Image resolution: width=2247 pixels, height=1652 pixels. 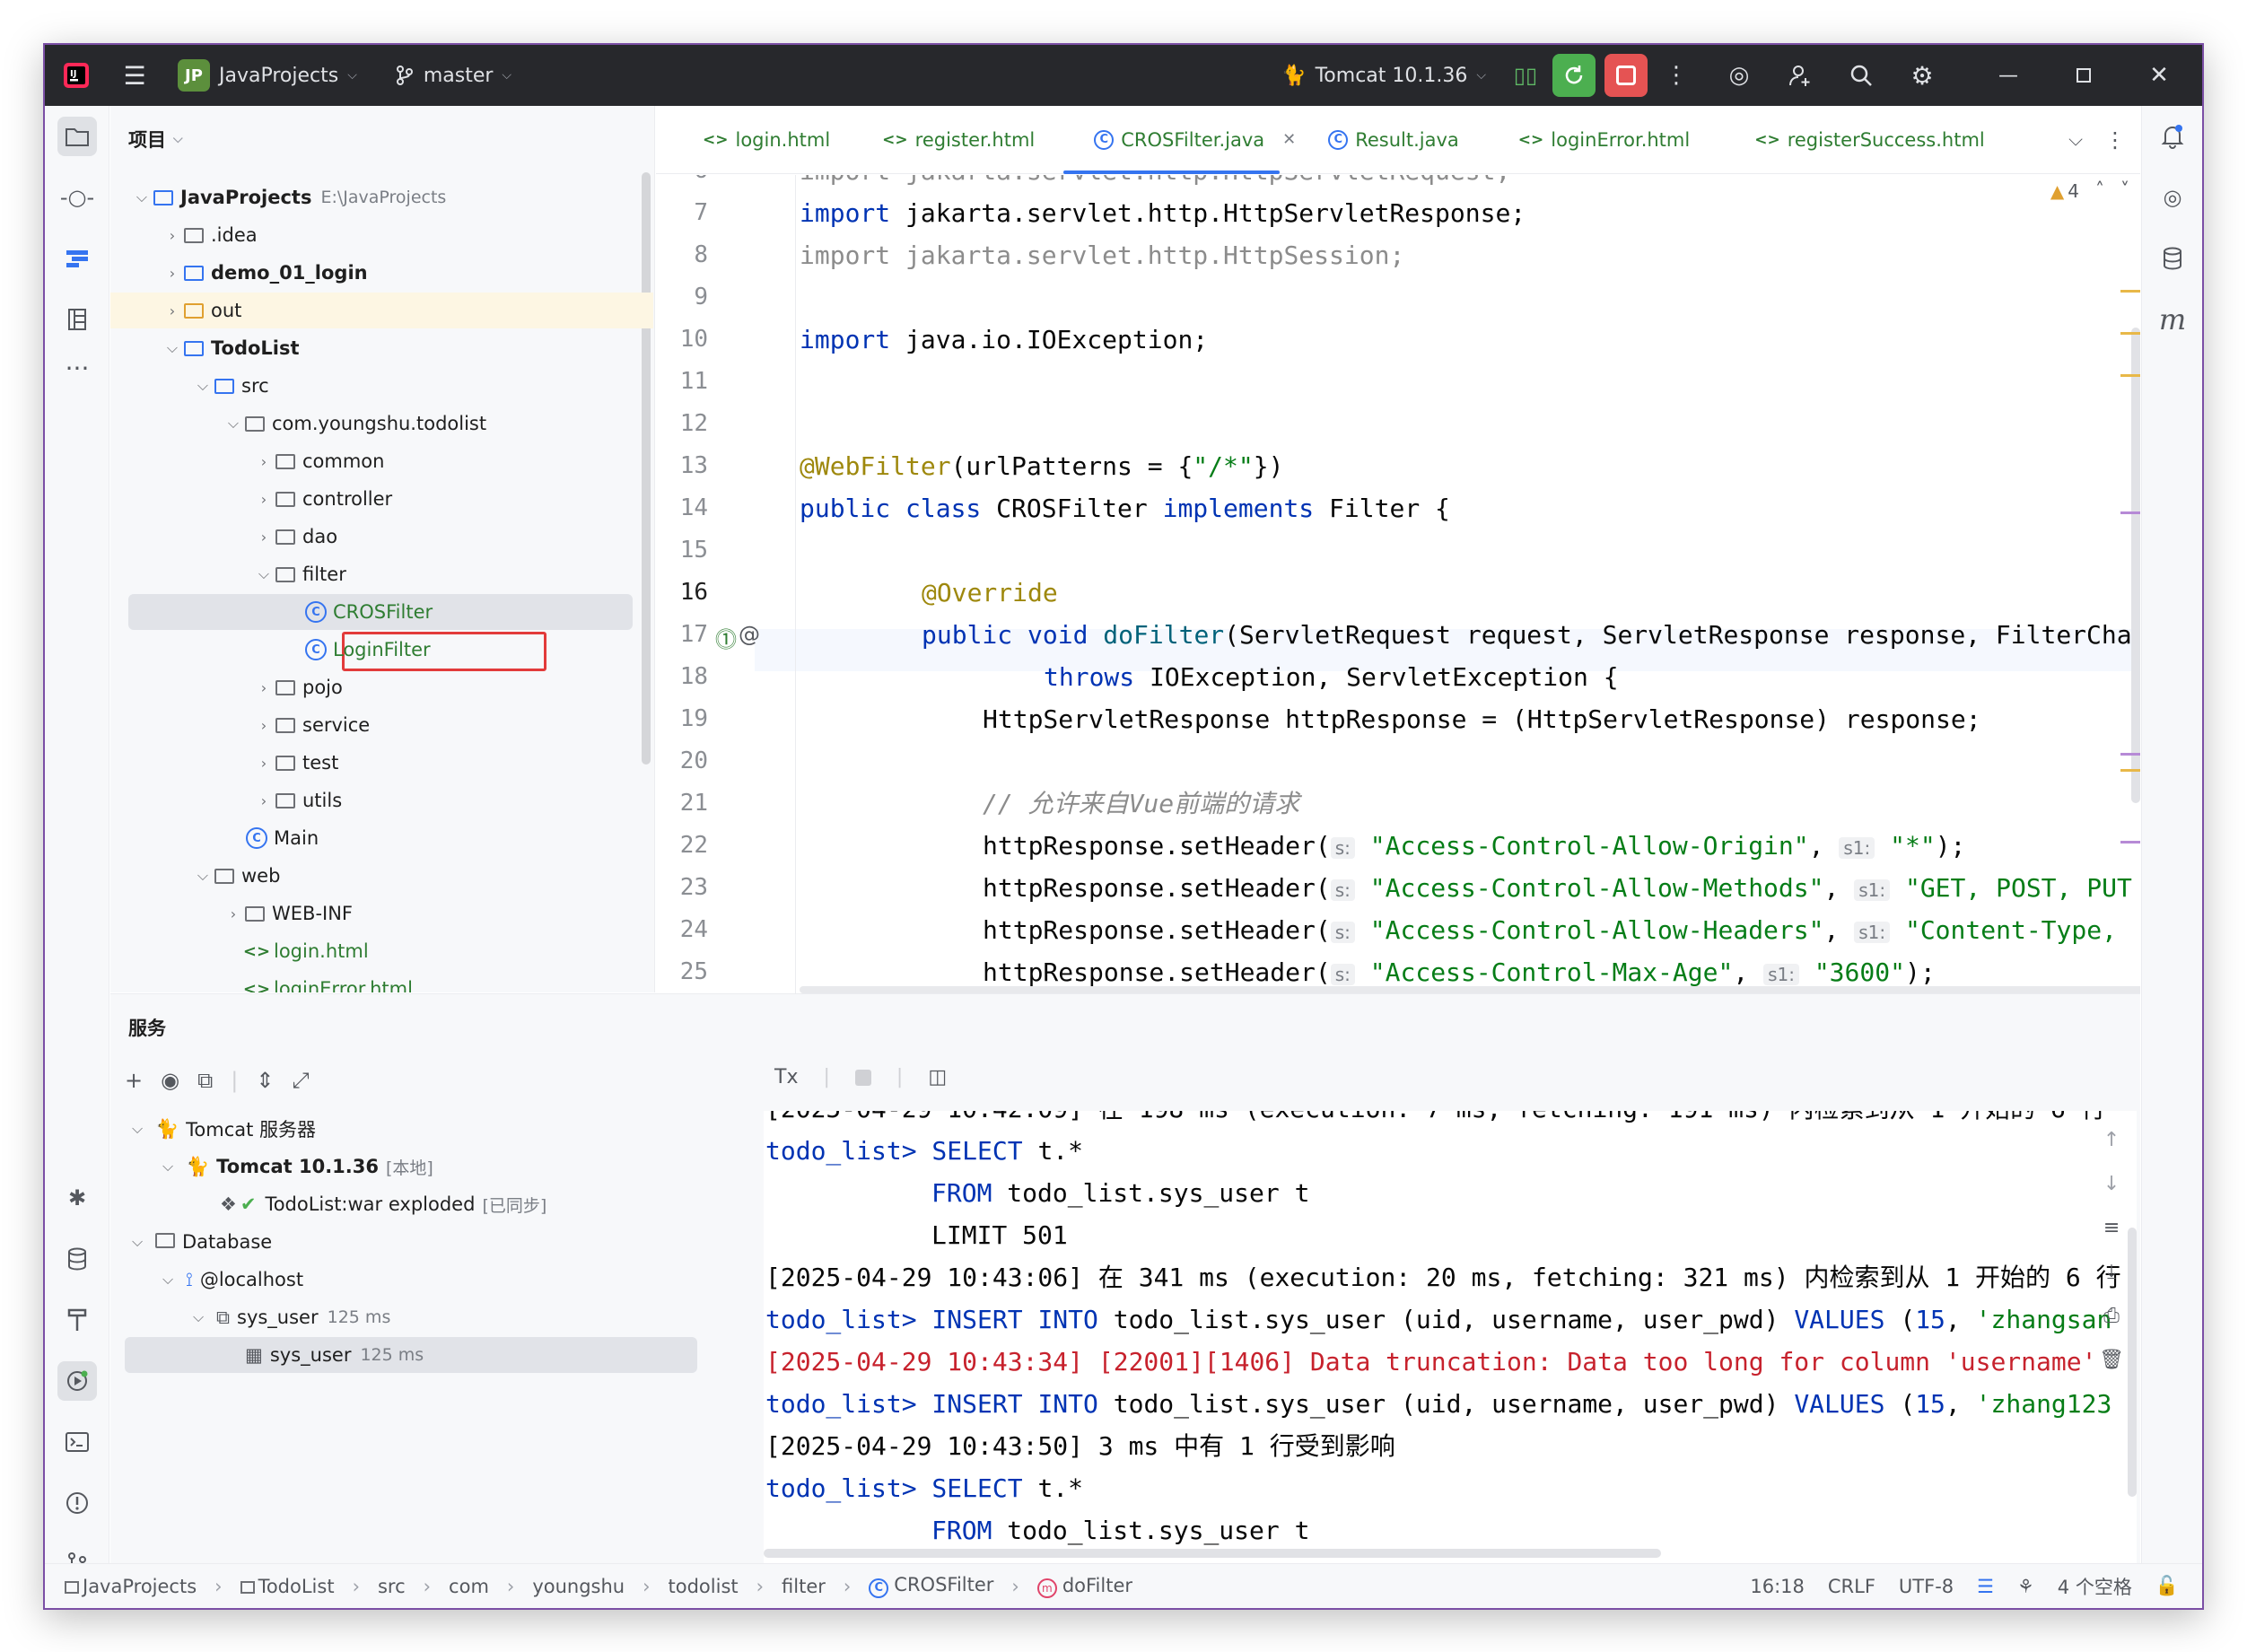 What do you see at coordinates (77, 1503) in the screenshot?
I see `problems-icon` at bounding box center [77, 1503].